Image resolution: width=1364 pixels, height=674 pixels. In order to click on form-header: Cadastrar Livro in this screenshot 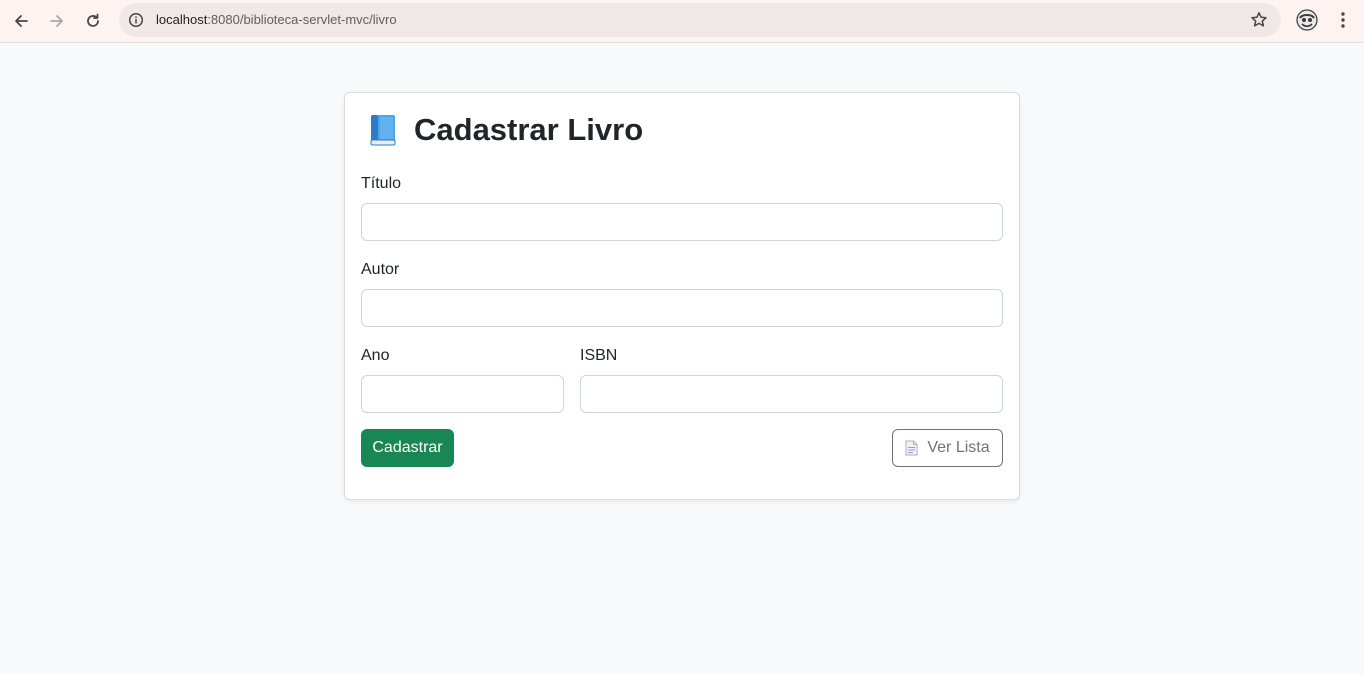, I will do `click(505, 130)`.